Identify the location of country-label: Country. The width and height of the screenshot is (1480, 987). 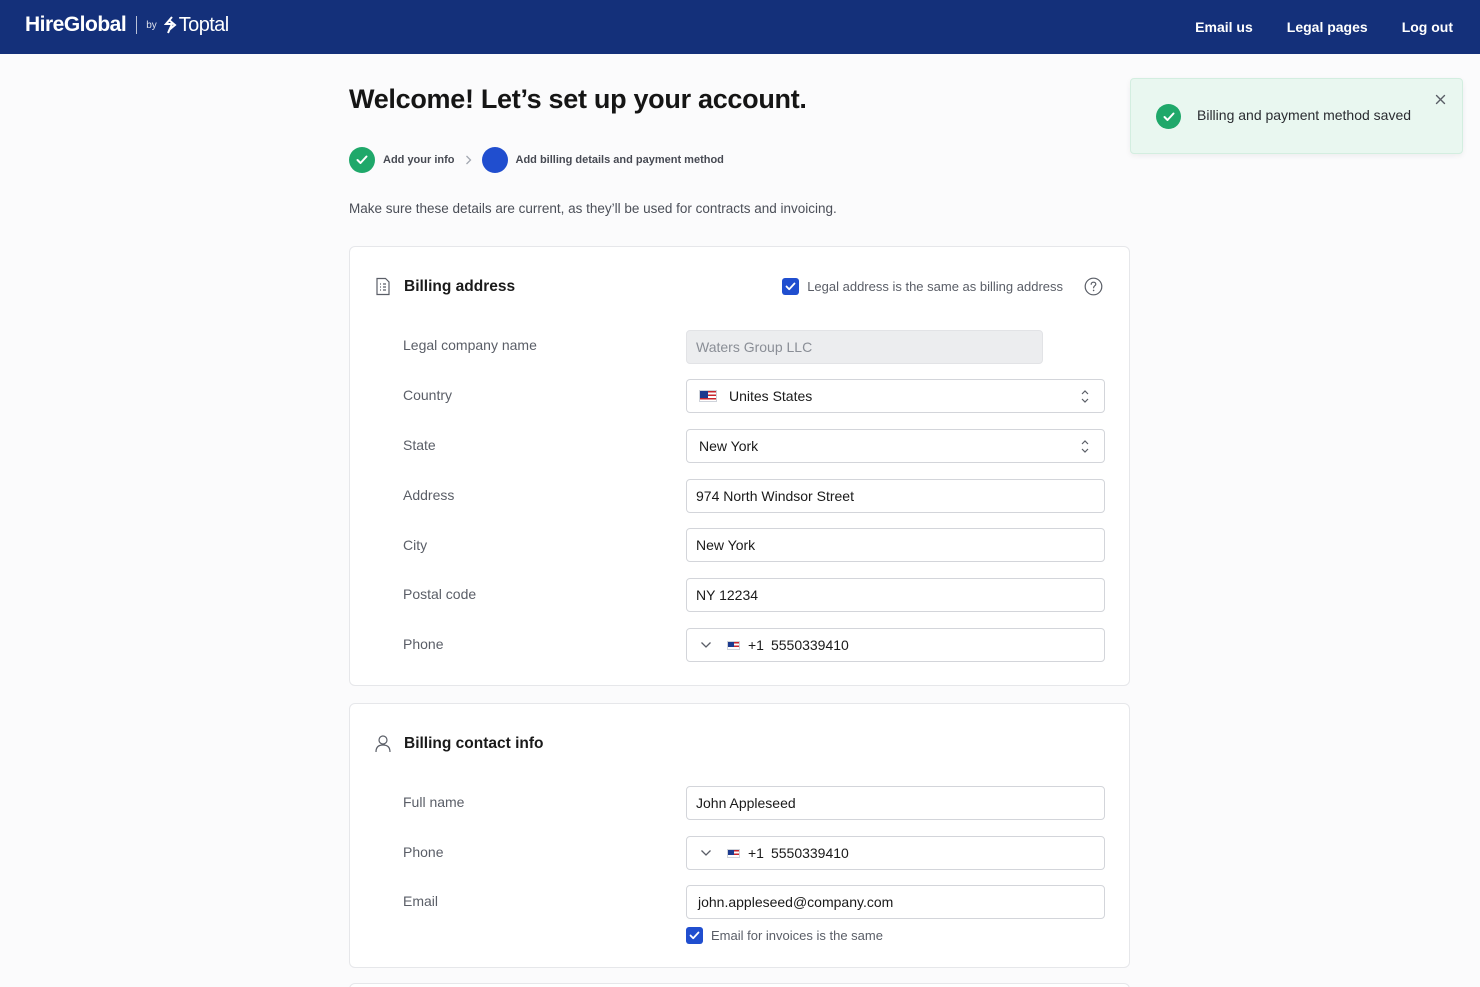
(428, 395).